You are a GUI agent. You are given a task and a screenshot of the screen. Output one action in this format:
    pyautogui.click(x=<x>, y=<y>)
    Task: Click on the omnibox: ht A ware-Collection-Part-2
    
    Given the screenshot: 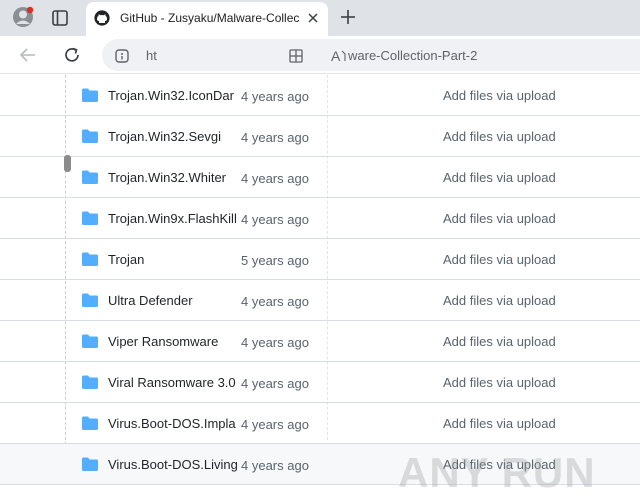 What is the action you would take?
    pyautogui.click(x=371, y=55)
    